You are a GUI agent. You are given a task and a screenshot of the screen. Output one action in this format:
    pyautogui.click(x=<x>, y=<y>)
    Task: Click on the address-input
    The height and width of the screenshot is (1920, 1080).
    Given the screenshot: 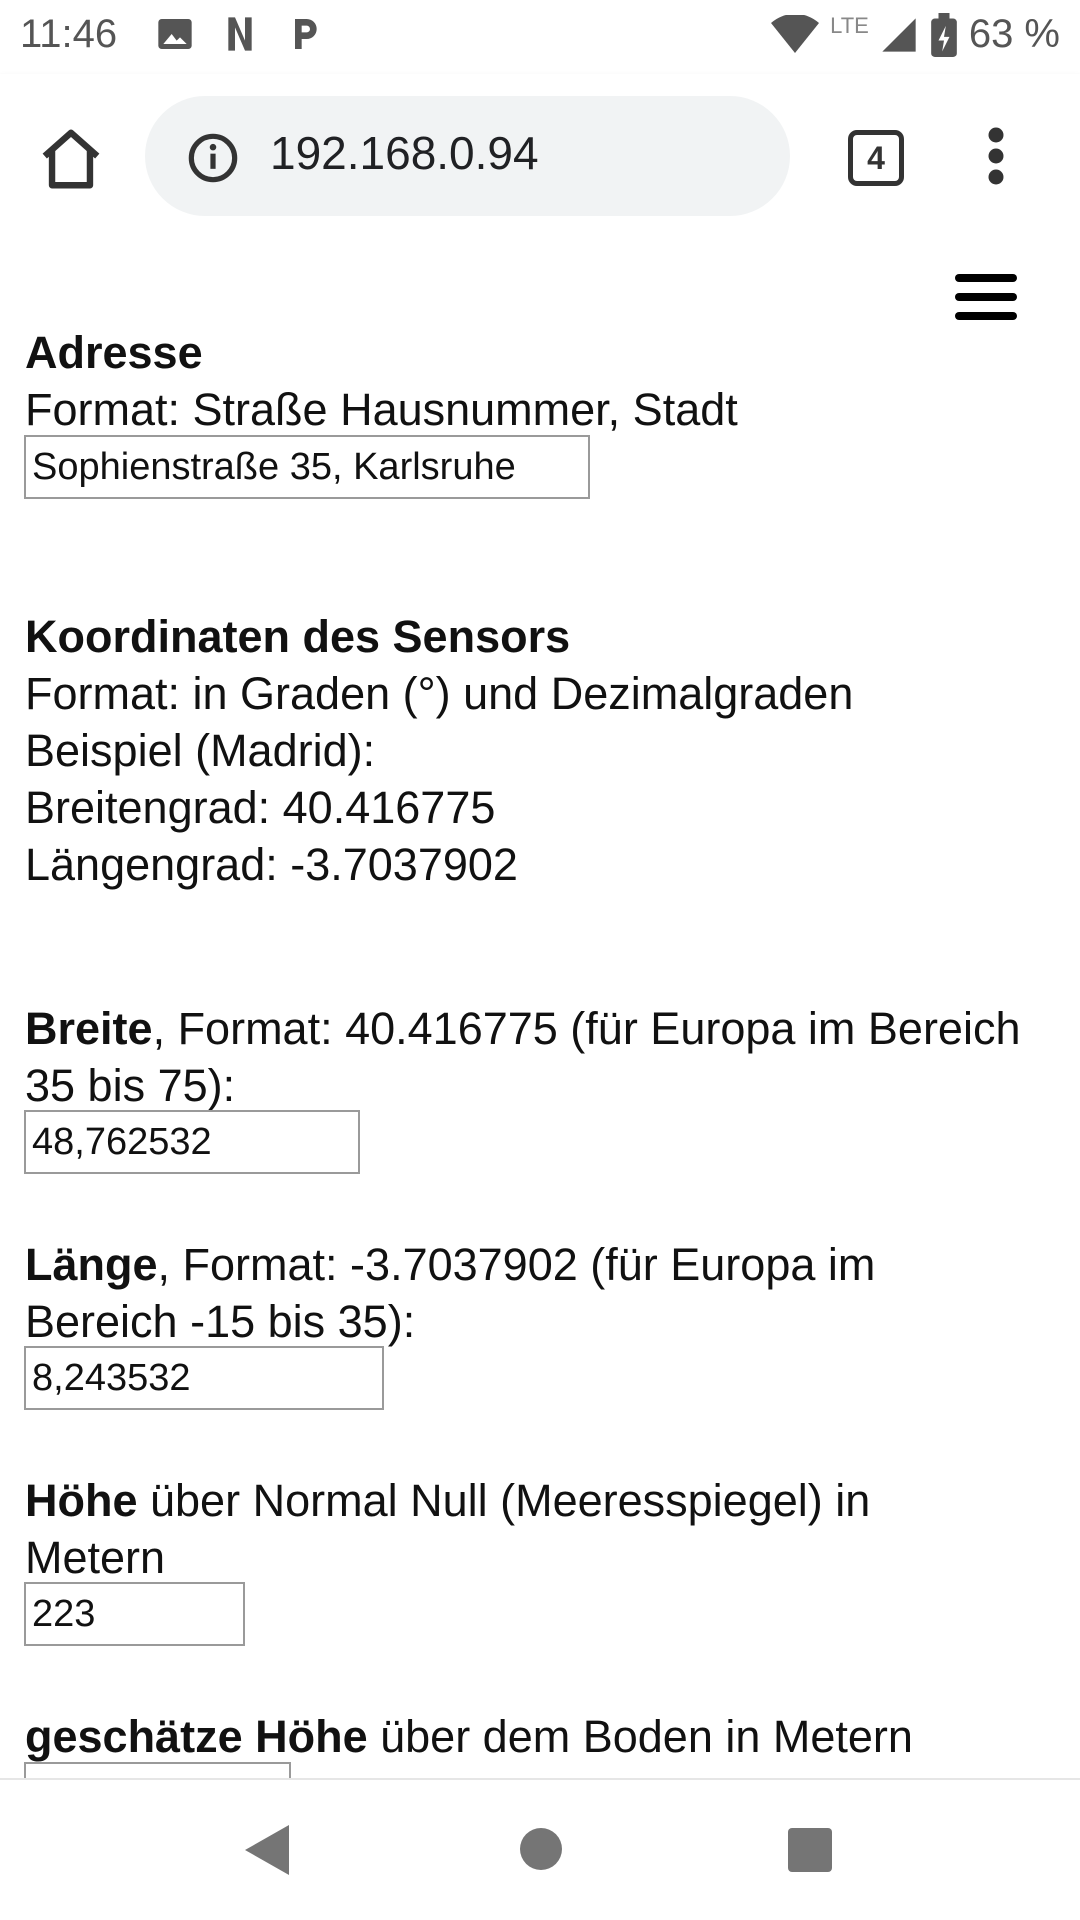 What is the action you would take?
    pyautogui.click(x=307, y=467)
    